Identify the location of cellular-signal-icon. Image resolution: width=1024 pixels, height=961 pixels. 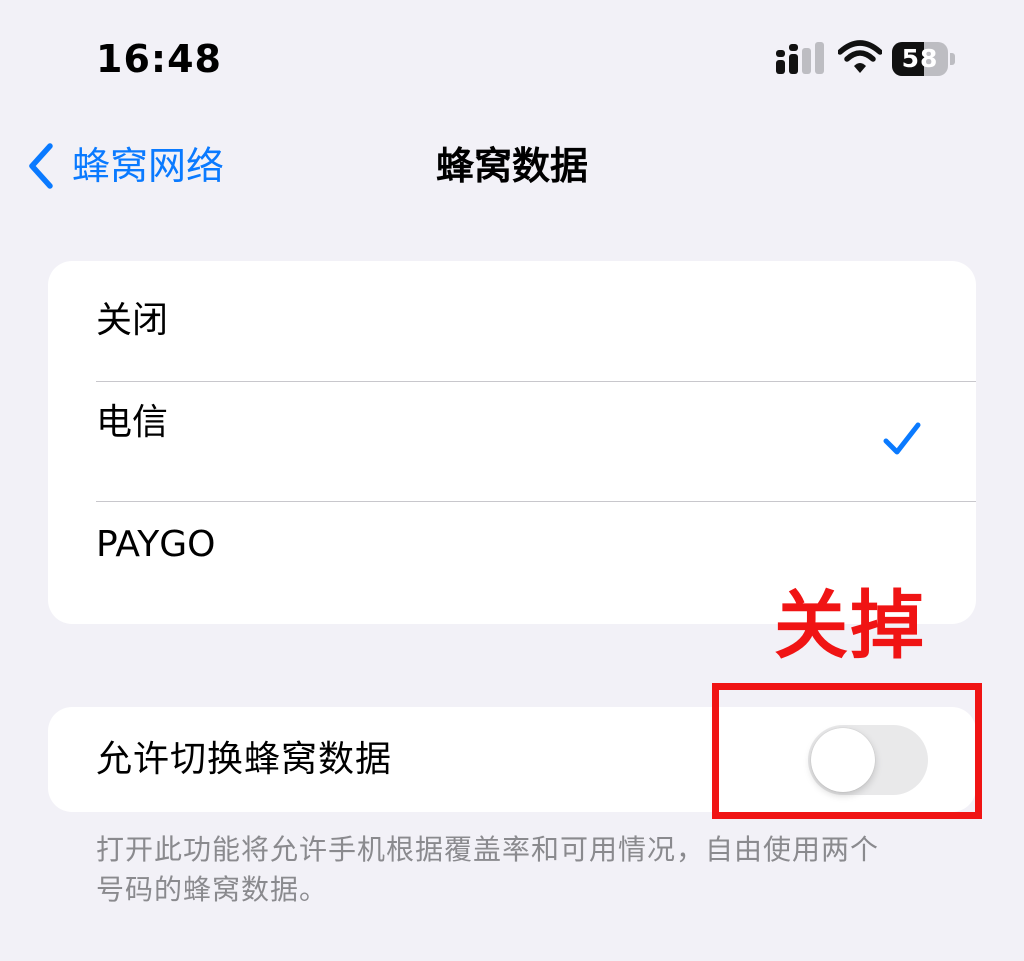
(800, 58).